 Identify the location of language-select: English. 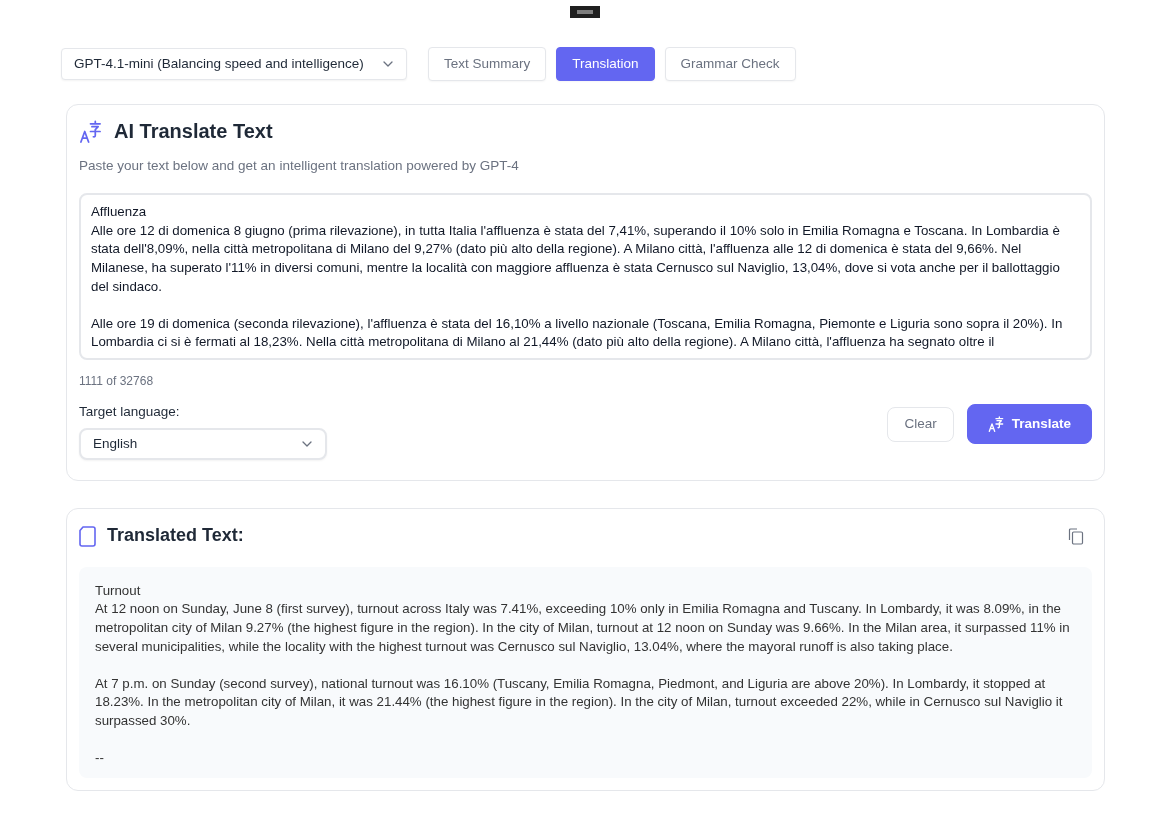
(203, 444).